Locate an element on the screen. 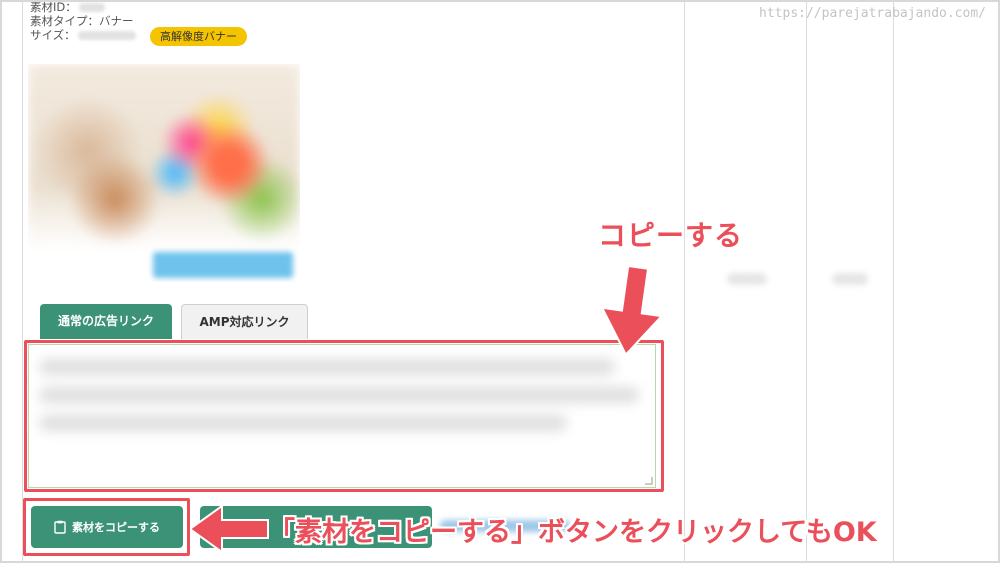 The width and height of the screenshot is (1000, 563). material-size-value is located at coordinates (106, 35).